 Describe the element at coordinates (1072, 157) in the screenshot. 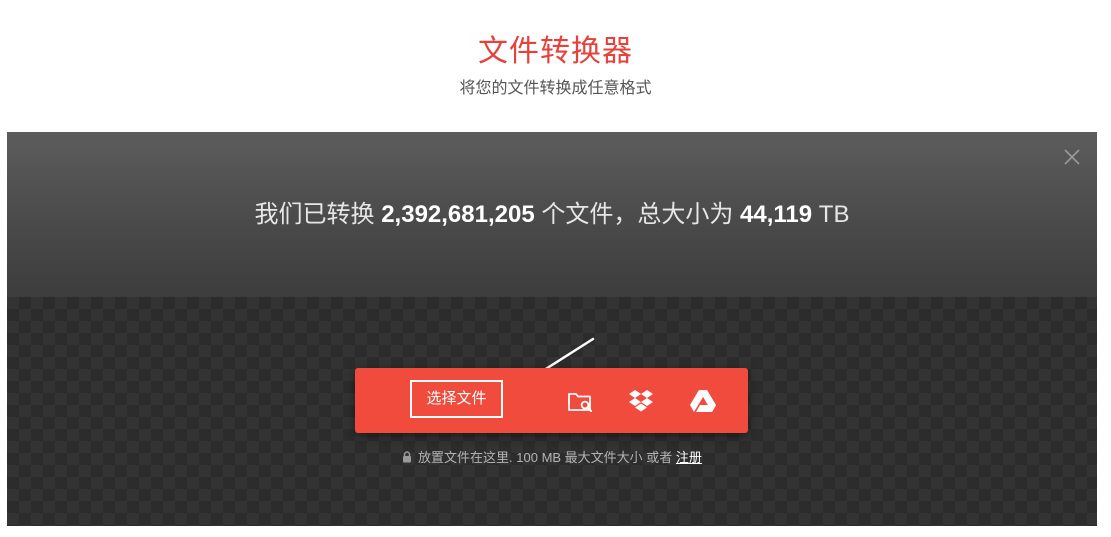

I see `close-icon` at that location.